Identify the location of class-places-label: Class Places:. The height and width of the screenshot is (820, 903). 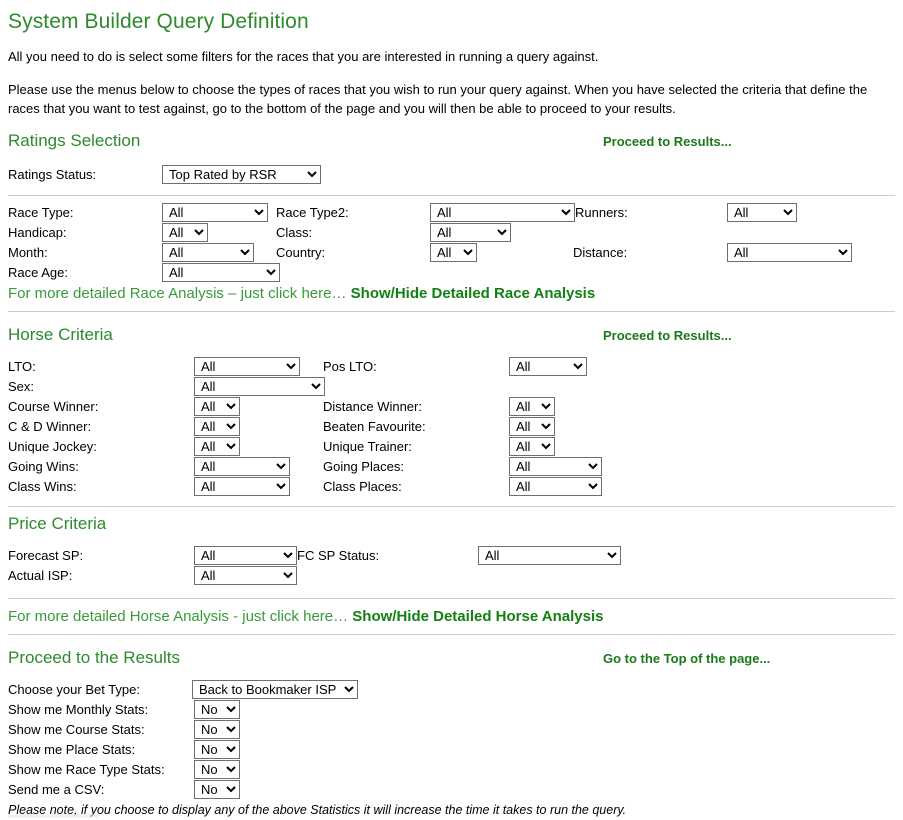
(362, 486).